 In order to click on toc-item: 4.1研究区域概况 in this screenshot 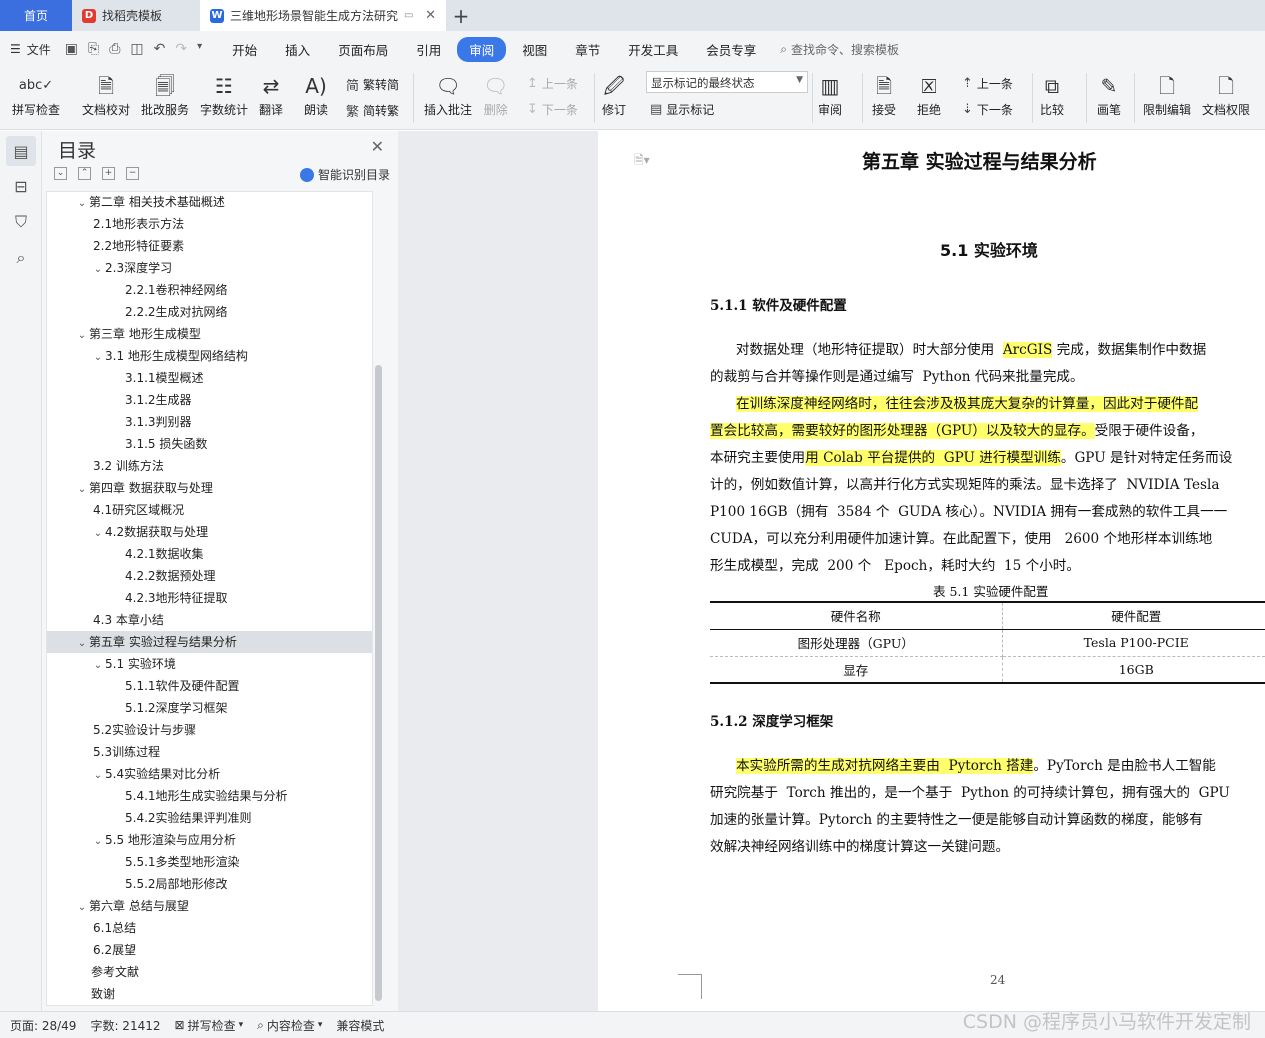, I will do `click(209, 510)`.